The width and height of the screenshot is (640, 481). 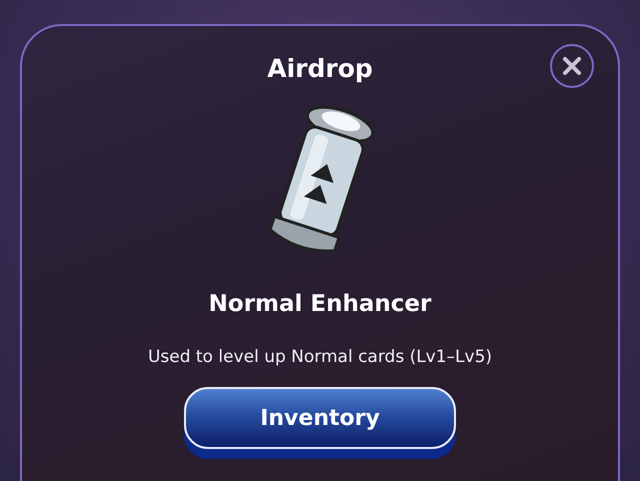 I want to click on dialog-title: Airdrop, so click(x=320, y=68).